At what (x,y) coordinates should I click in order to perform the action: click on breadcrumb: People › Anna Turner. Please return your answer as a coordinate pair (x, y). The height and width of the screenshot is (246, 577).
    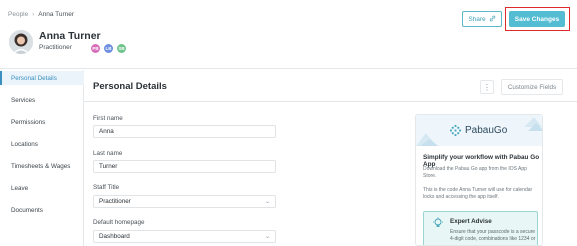
    Looking at the image, I should click on (41, 14).